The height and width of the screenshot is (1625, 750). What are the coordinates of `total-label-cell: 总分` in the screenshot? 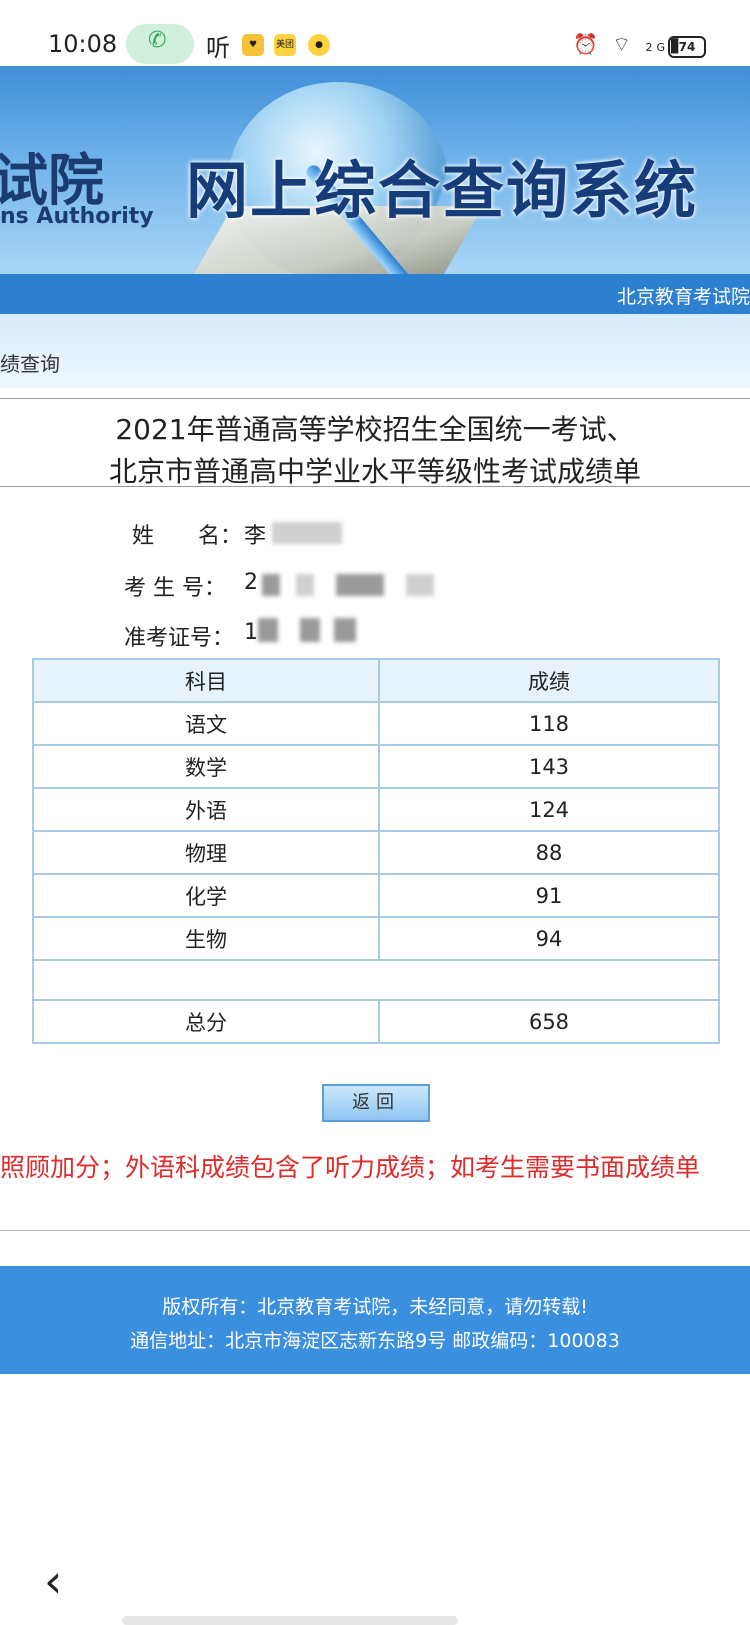 It's located at (206, 1021).